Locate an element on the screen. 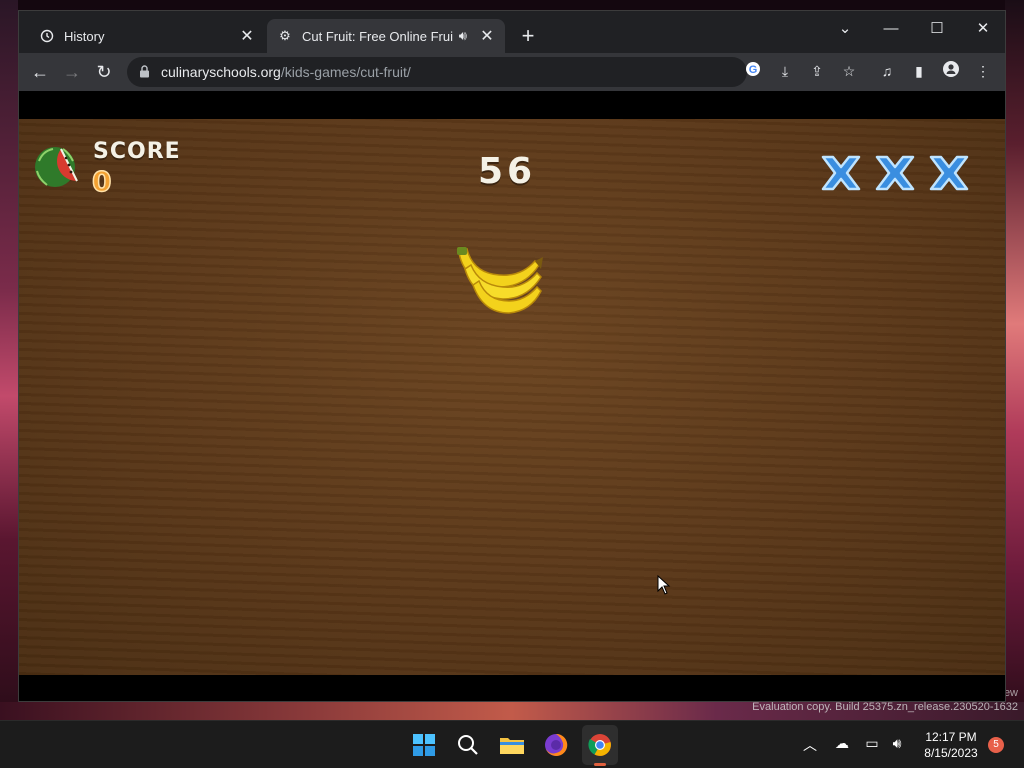 Image resolution: width=1024 pixels, height=768 pixels. clock-time: 12:17 PM is located at coordinates (951, 737).